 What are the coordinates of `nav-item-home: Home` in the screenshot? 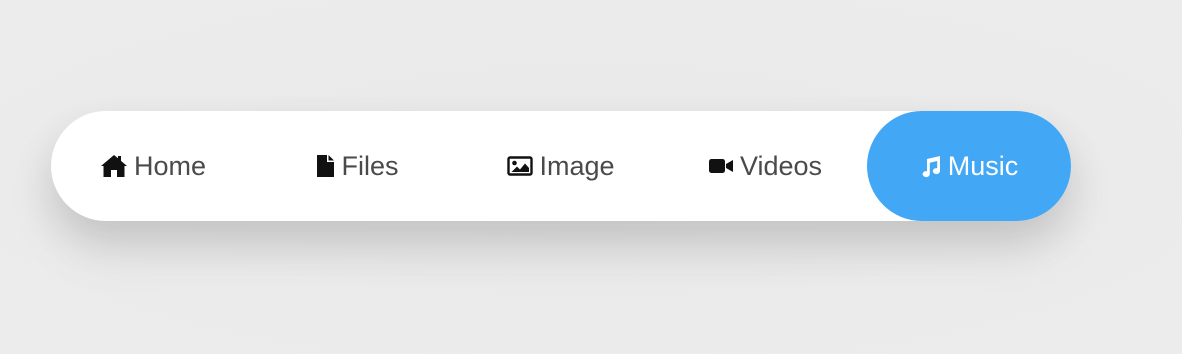 It's located at (153, 166).